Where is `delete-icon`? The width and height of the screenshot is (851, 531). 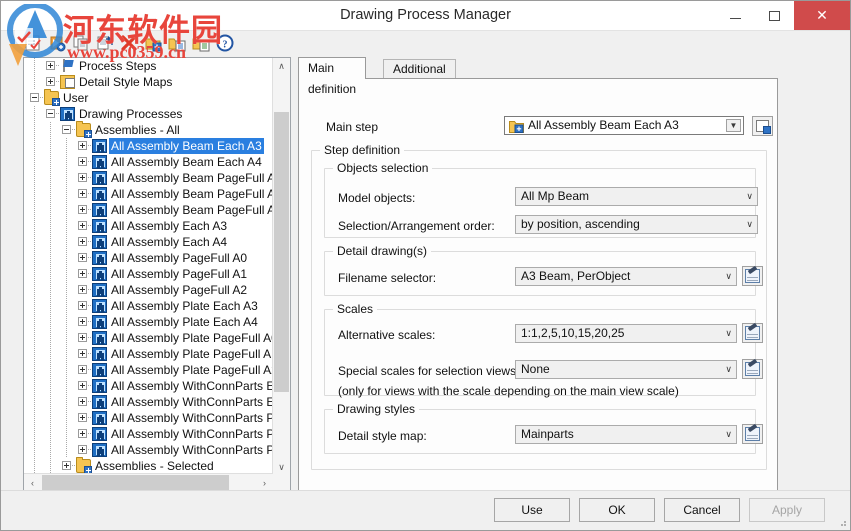
delete-icon is located at coordinates (129, 43).